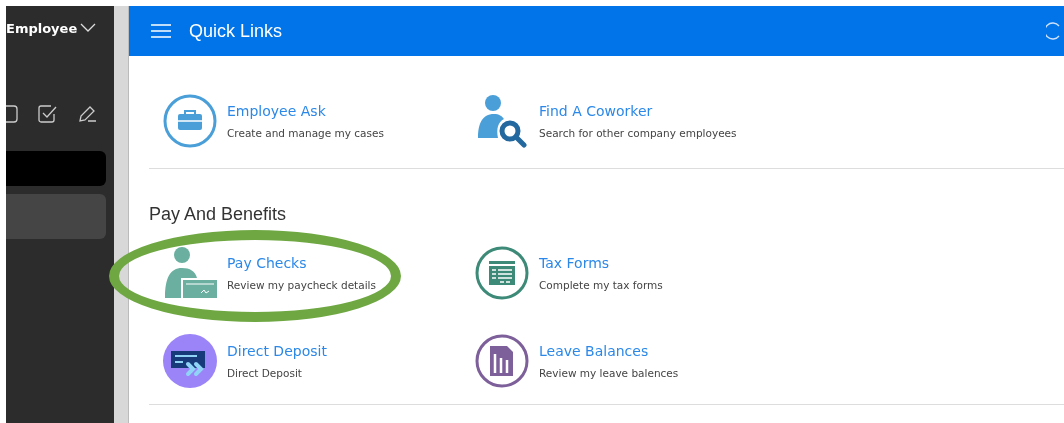 This screenshot has height=423, width=1064. I want to click on credit-card-icon, so click(190, 361).